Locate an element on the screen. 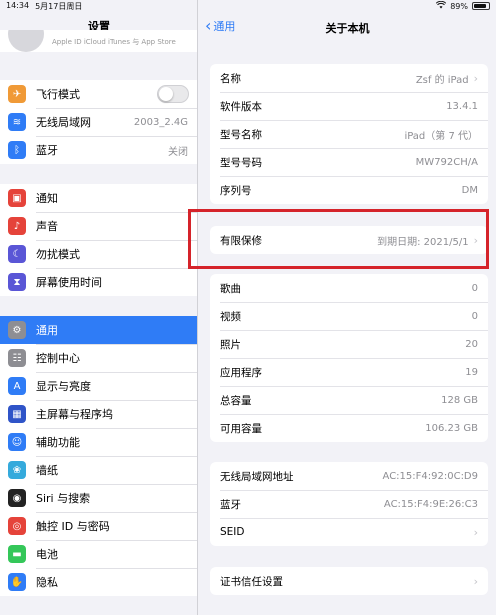 The height and width of the screenshot is (615, 496). row-label: 视频 is located at coordinates (230, 316).